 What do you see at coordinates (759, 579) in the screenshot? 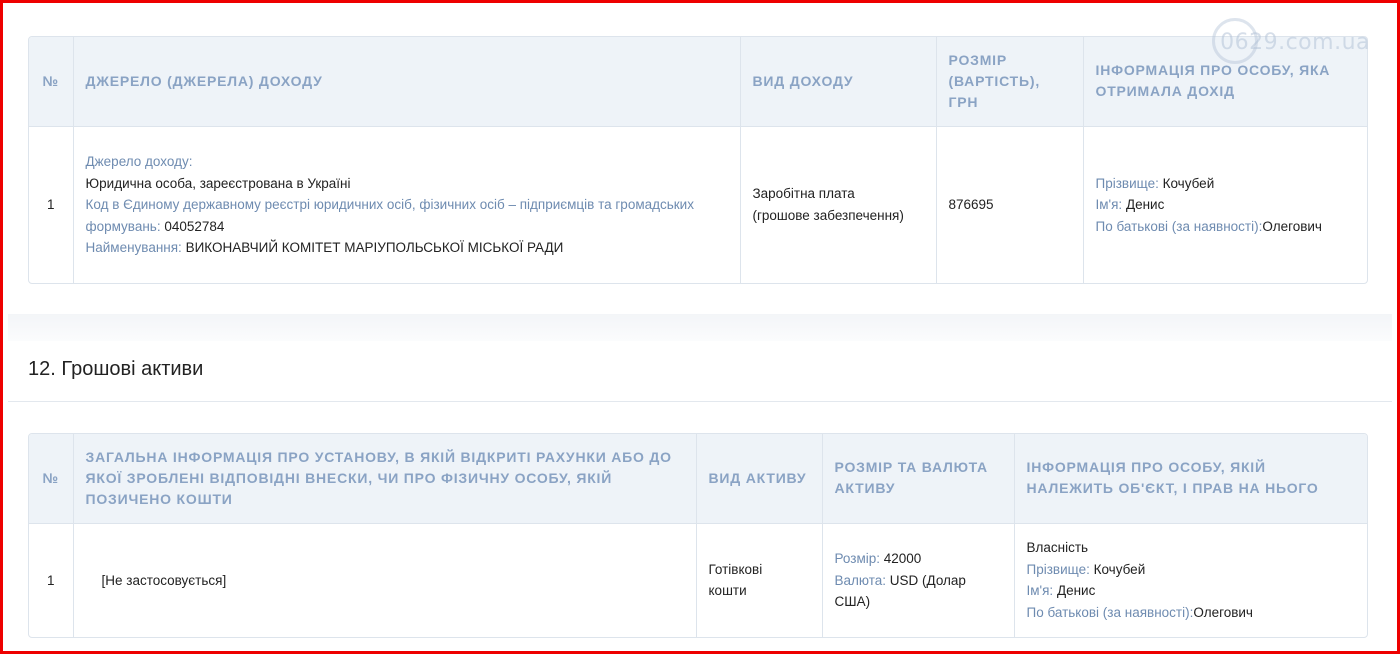
I see `asset-type-cell: Готівкові кошти` at bounding box center [759, 579].